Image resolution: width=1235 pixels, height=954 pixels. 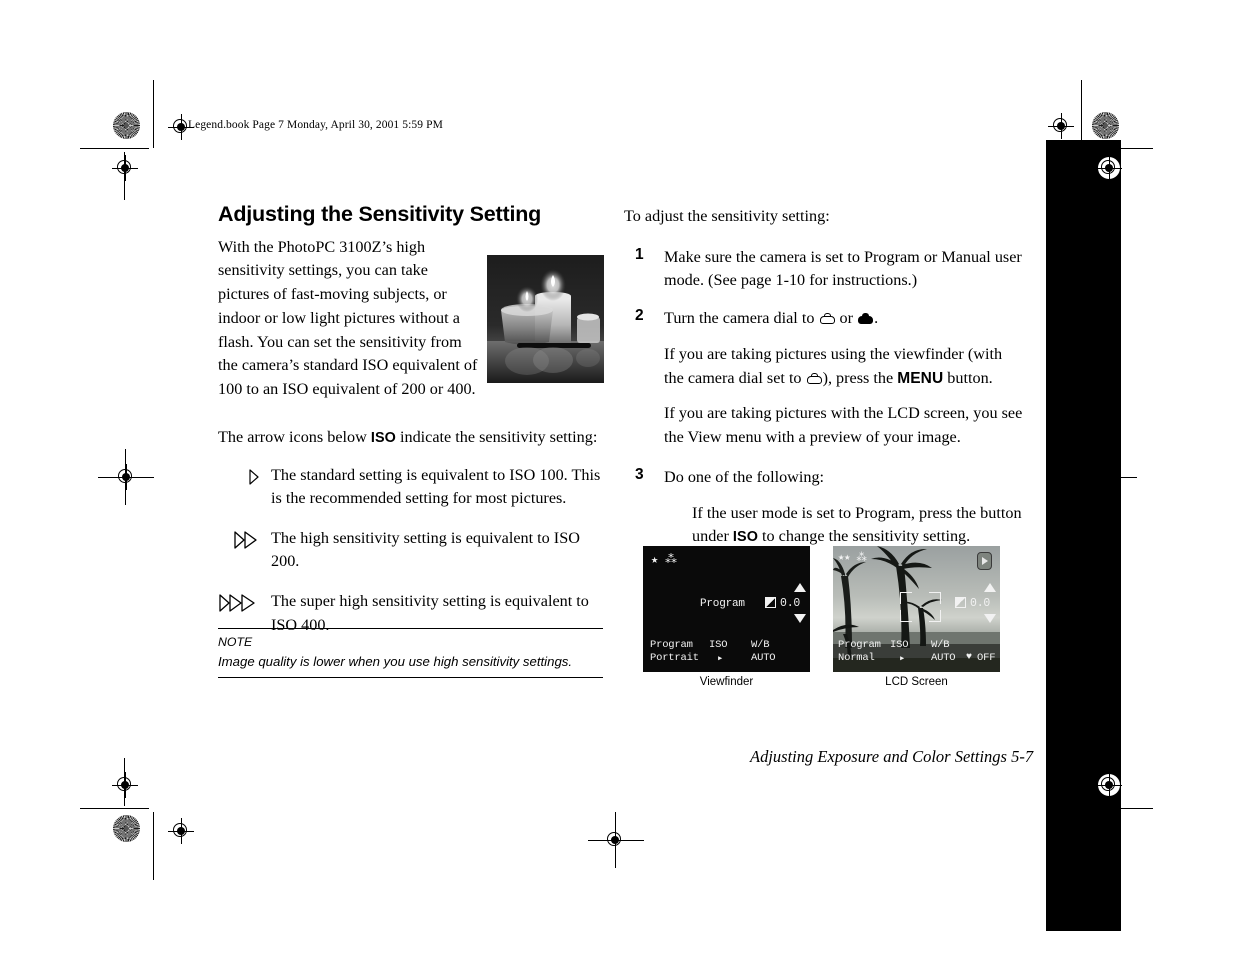 What do you see at coordinates (986, 658) in the screenshot?
I see `lcd-flash-state: OFF` at bounding box center [986, 658].